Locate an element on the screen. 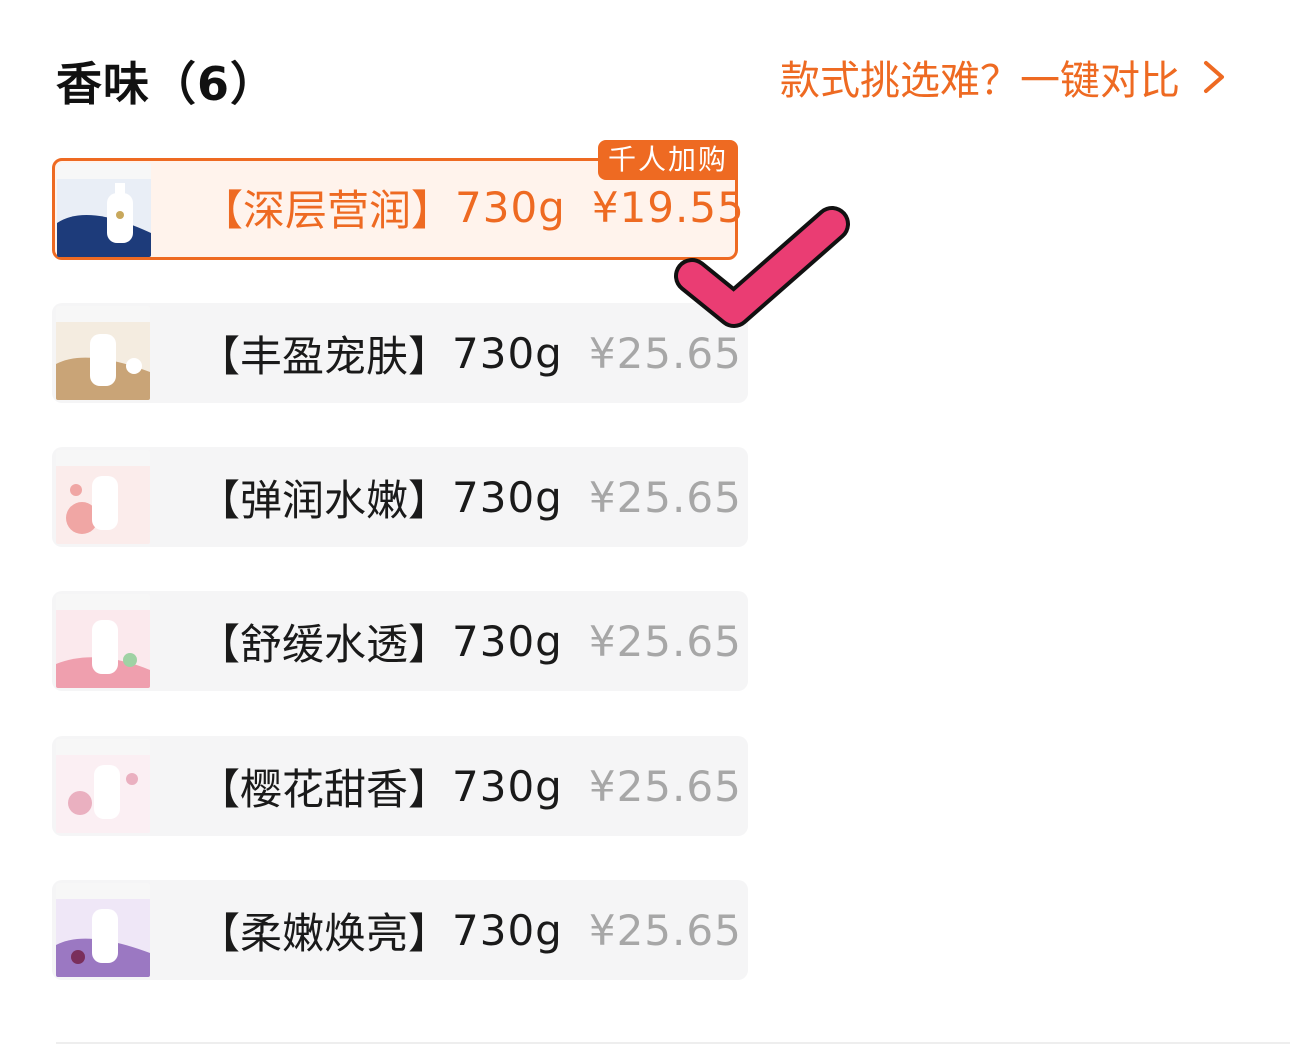 Image resolution: width=1290 pixels, height=1058 pixels. option-label: 【舒缓水透】 730g ¥25.65 is located at coordinates (470, 641).